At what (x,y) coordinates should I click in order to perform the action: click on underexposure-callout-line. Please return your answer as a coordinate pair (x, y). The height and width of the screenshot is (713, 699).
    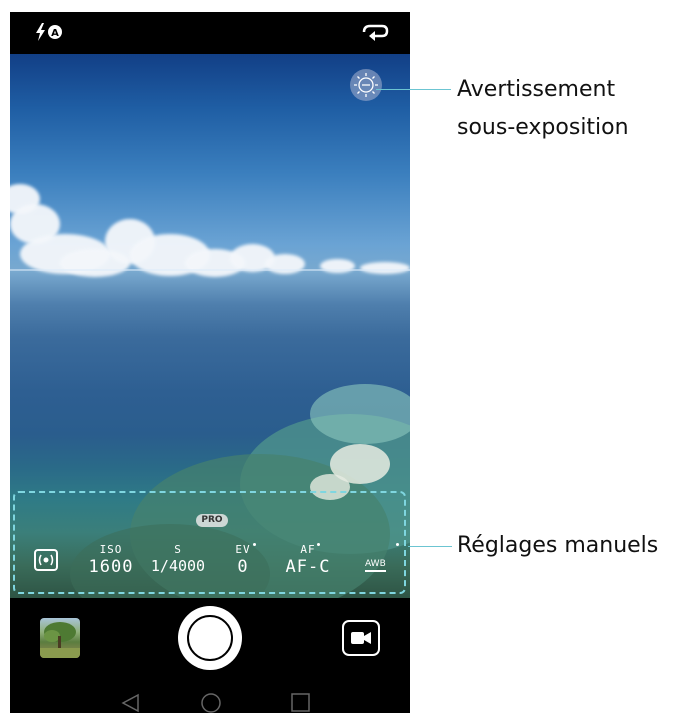
    Looking at the image, I should click on (413, 89).